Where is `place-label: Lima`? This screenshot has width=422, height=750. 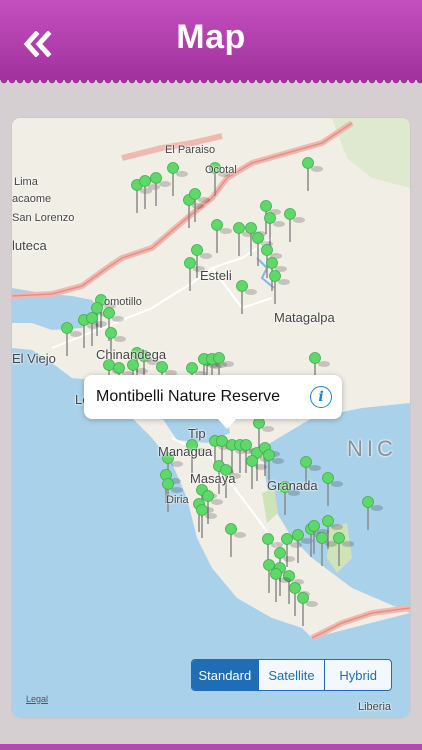
place-label: Lima is located at coordinates (26, 182).